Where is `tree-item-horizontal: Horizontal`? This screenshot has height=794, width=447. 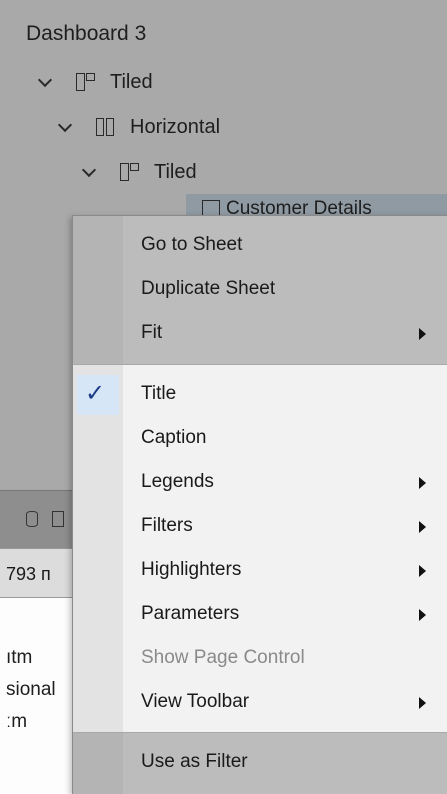 tree-item-horizontal: Horizontal is located at coordinates (138, 127).